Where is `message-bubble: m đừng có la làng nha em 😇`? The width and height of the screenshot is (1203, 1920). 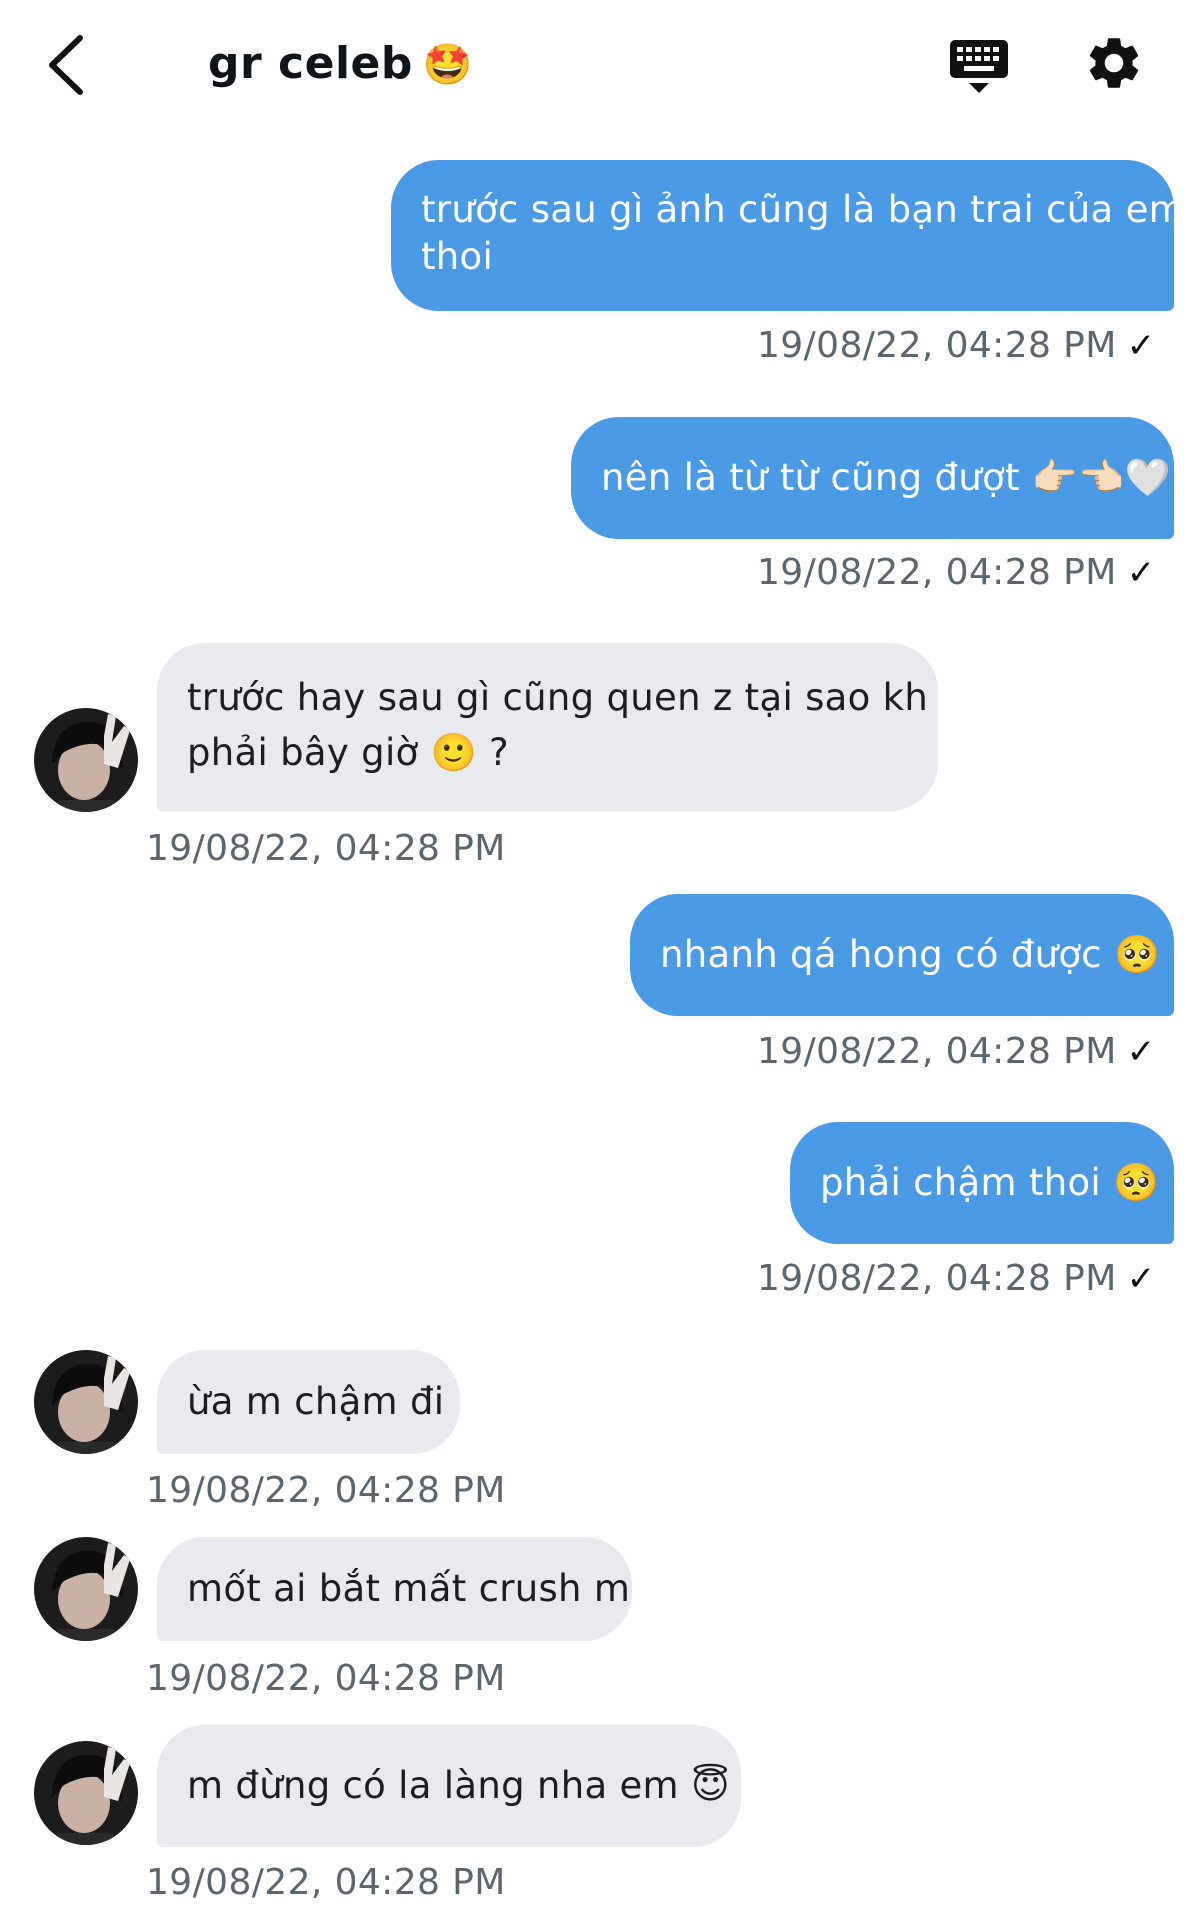 message-bubble: m đừng có la làng nha em 😇 is located at coordinates (449, 1786).